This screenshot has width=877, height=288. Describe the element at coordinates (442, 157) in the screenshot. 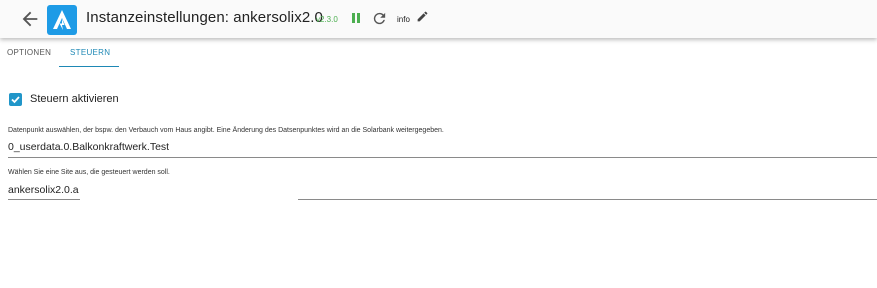

I see `datapoint-input-underline` at that location.